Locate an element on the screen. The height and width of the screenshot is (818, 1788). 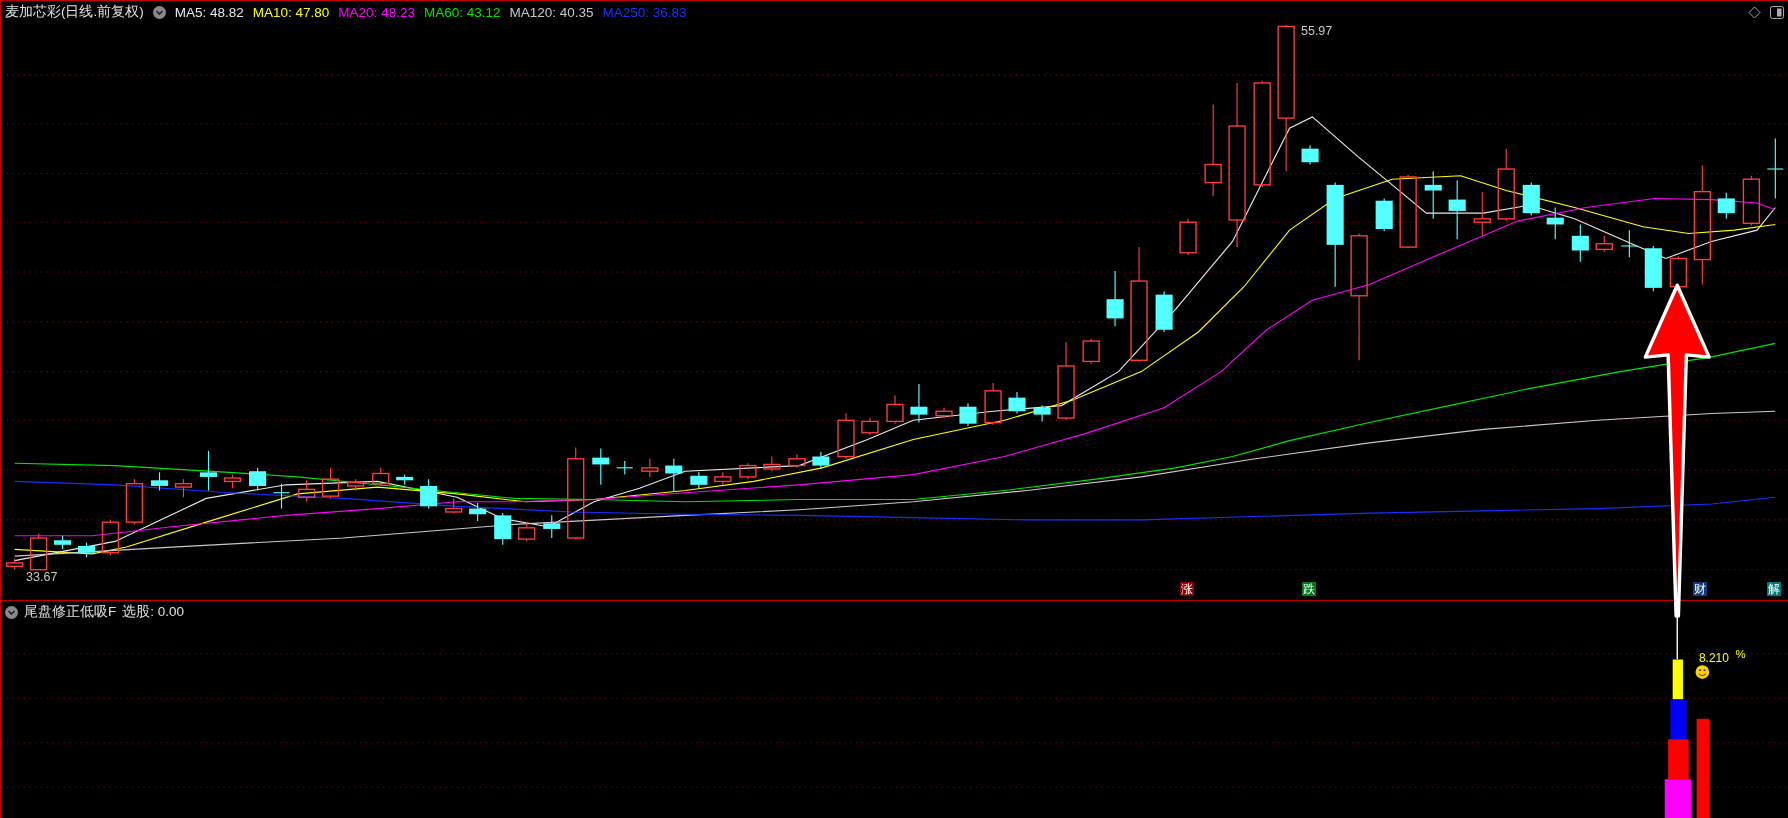
moving-average-value: MA120: 40.35 is located at coordinates (551, 12).